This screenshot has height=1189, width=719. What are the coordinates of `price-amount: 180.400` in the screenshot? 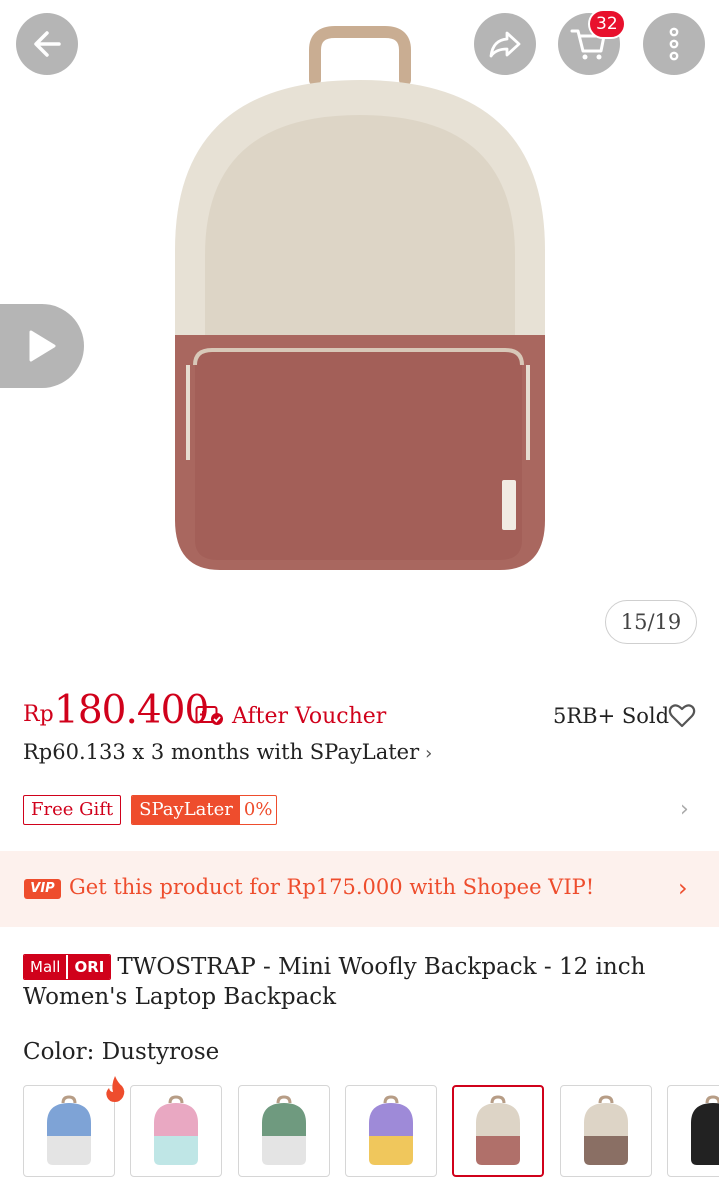 It's located at (131, 710).